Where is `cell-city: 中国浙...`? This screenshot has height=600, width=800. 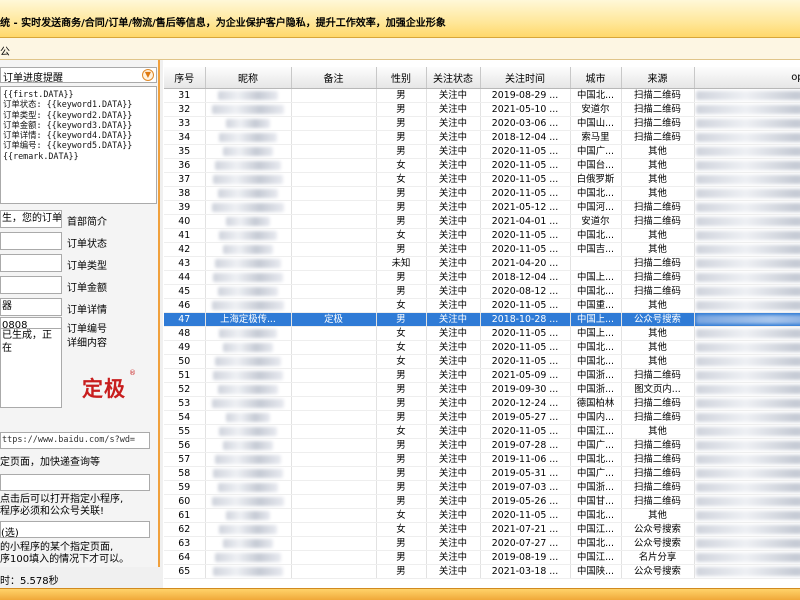
cell-city: 中国浙... is located at coordinates (596, 389).